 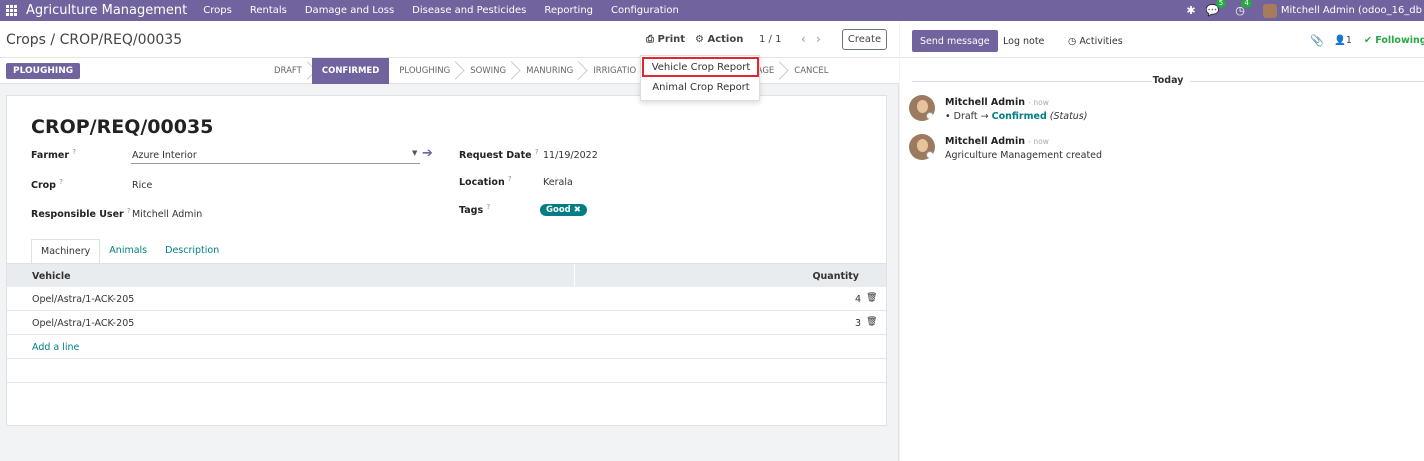 I want to click on crop-value: Rice, so click(x=142, y=185).